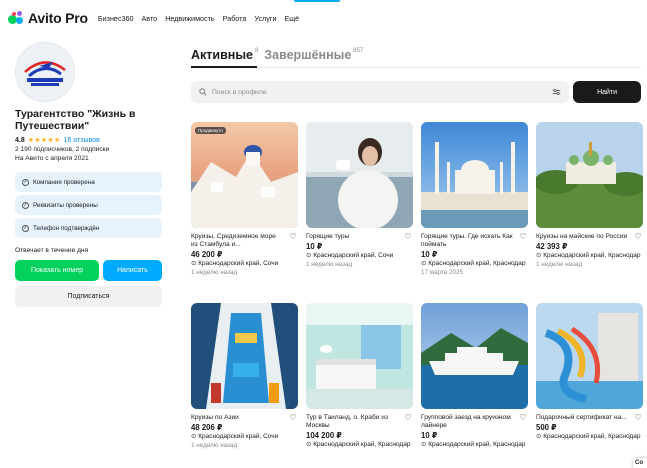 The width and height of the screenshot is (647, 468). What do you see at coordinates (324, 435) in the screenshot?
I see `listing-price: 104 200 ₽` at bounding box center [324, 435].